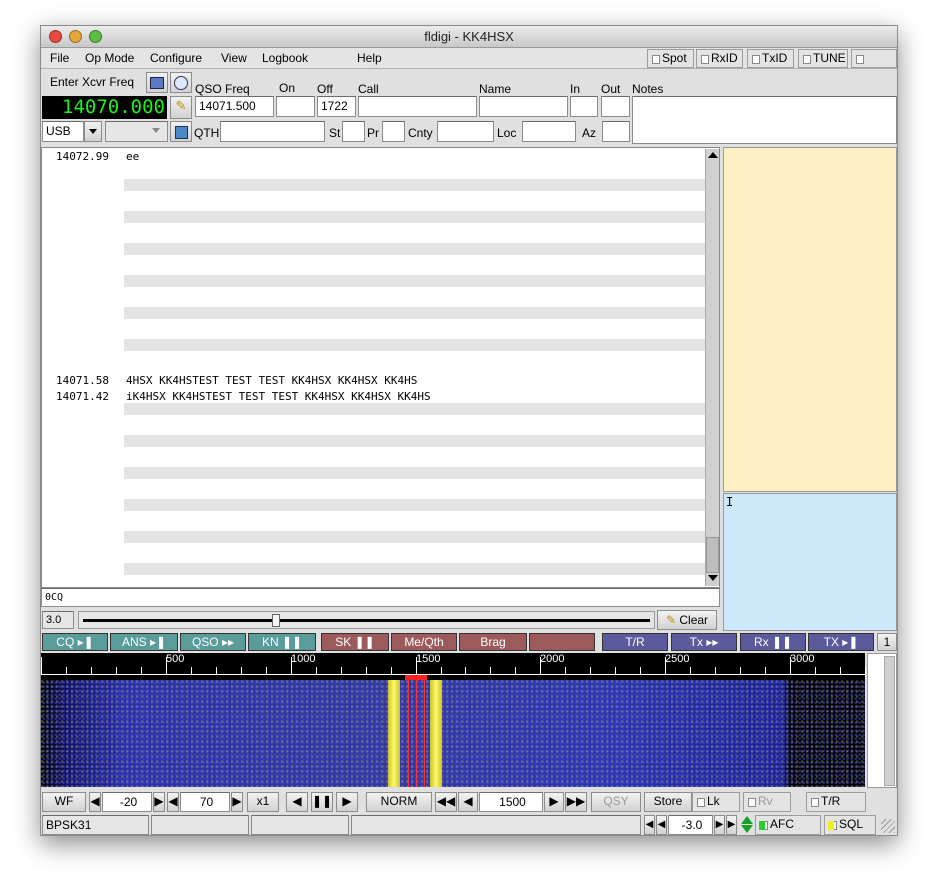  What do you see at coordinates (157, 82) in the screenshot?
I see `rig-config-button` at bounding box center [157, 82].